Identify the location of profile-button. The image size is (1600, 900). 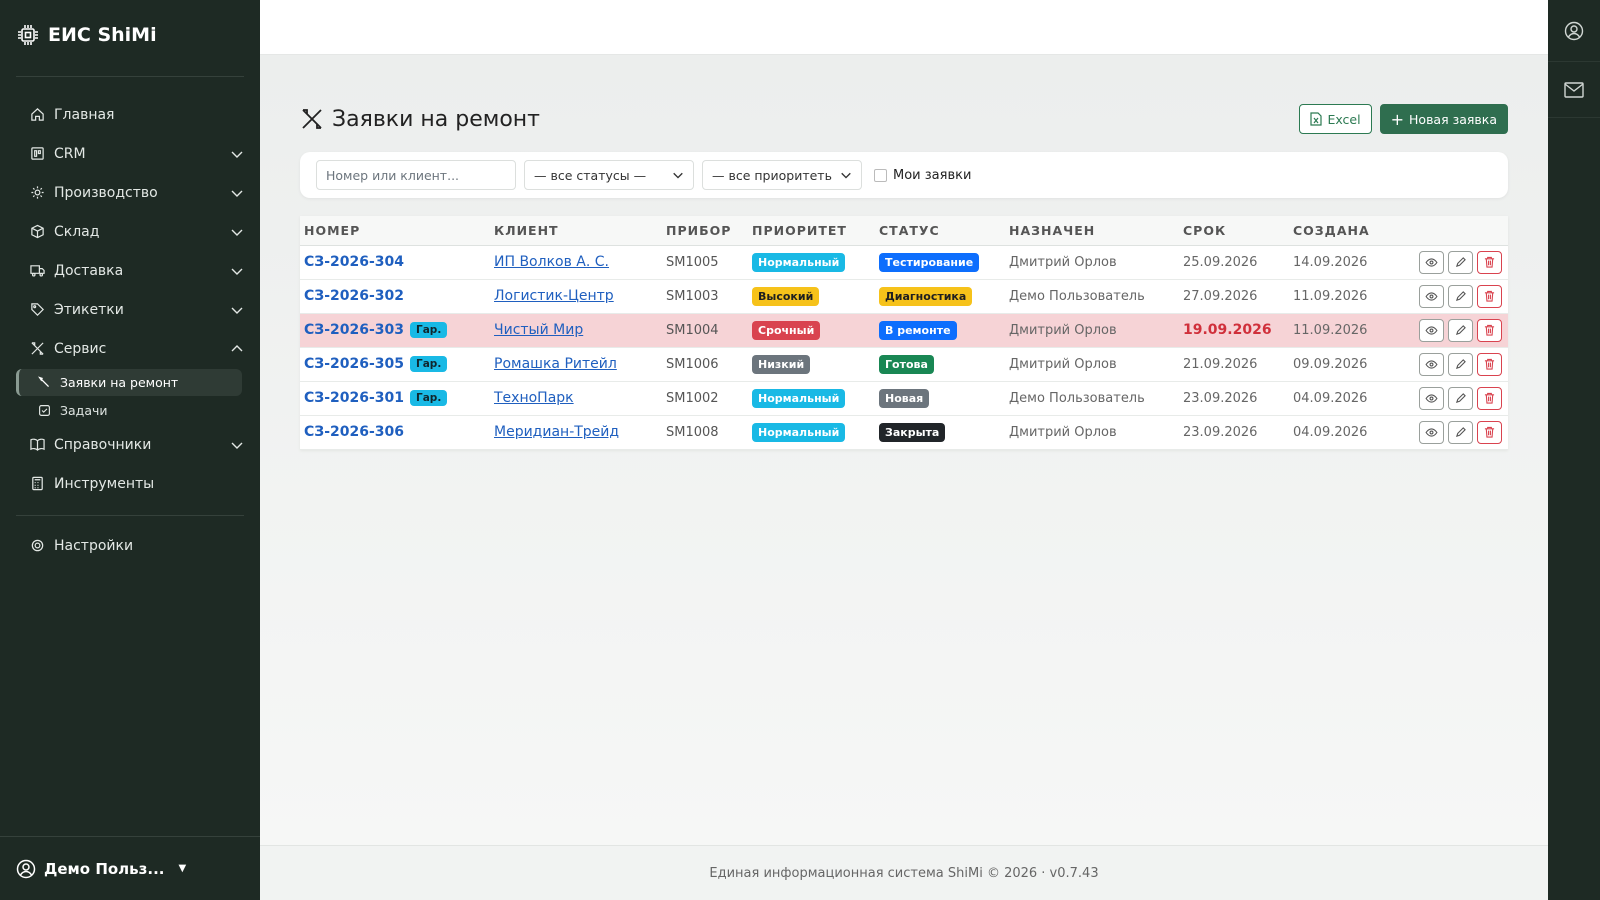
(1574, 31).